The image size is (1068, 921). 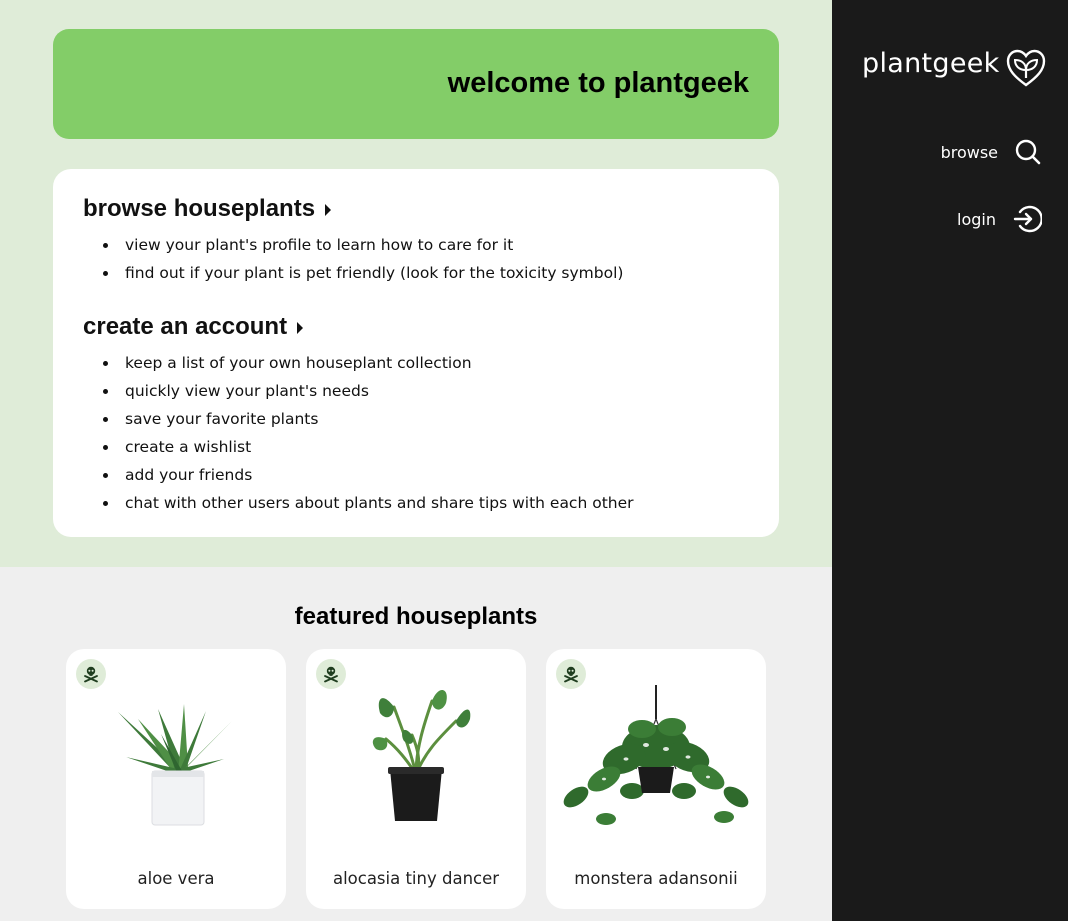 I want to click on login-arrow-icon, so click(x=1027, y=219).